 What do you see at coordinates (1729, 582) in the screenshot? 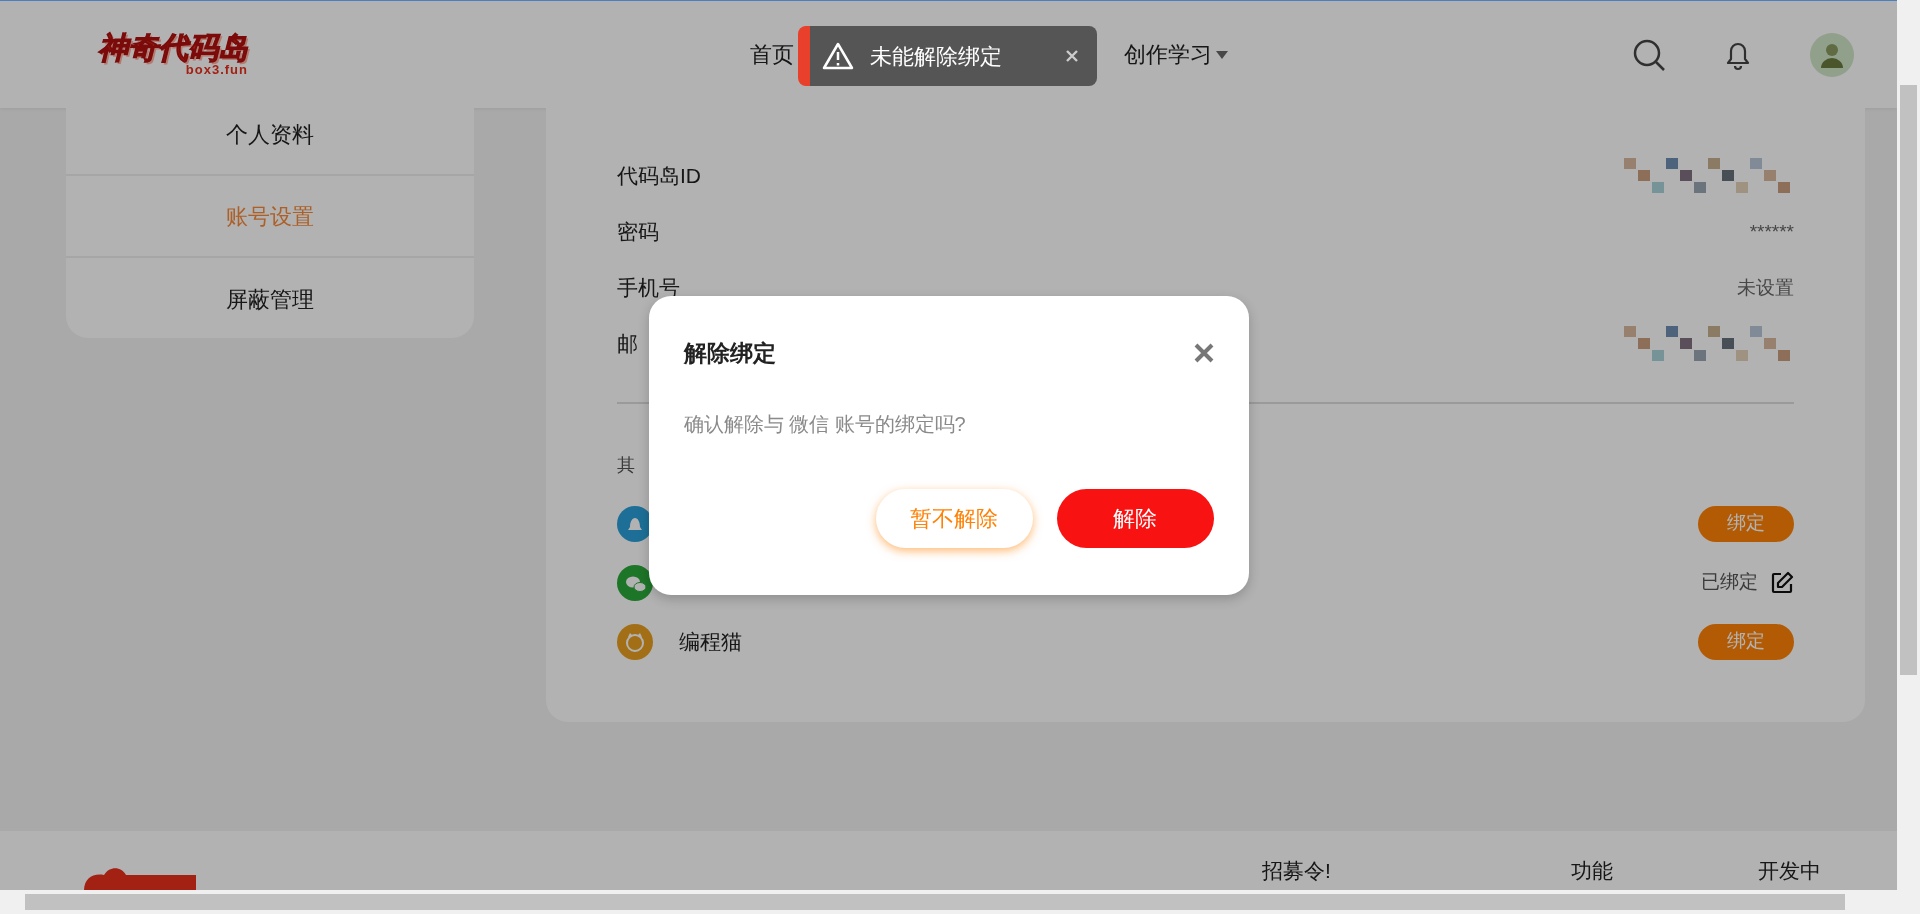
I see `bind-status: 已绑定` at bounding box center [1729, 582].